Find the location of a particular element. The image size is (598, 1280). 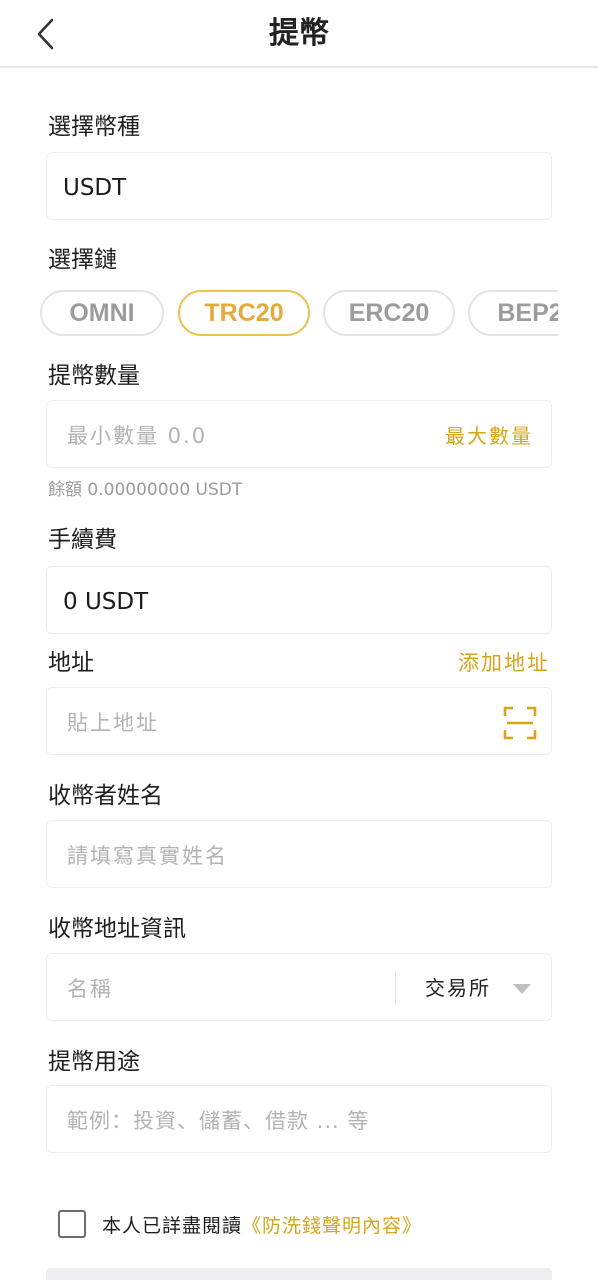

aml-statement-link: 《防洗錢聲明內容》 is located at coordinates (332, 1226).